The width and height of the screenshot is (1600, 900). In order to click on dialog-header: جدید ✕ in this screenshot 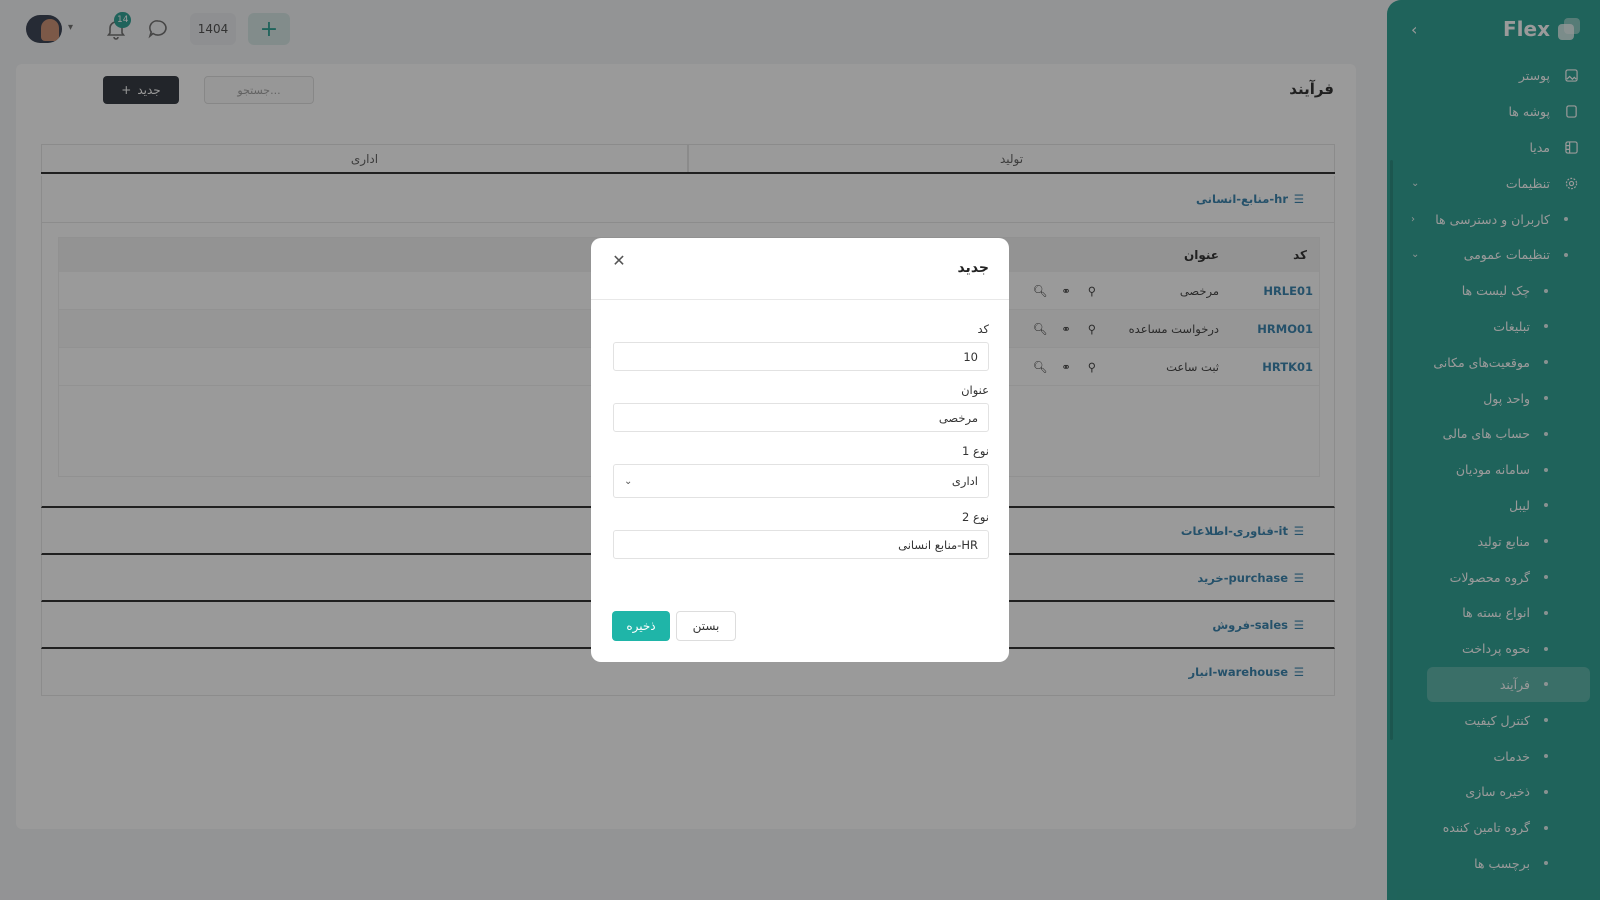, I will do `click(800, 269)`.